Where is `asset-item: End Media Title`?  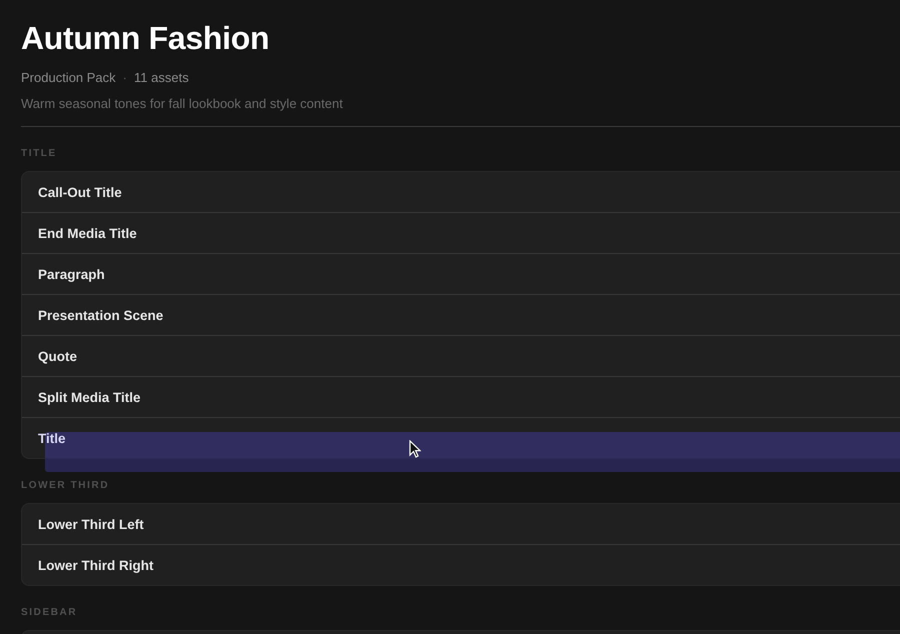 asset-item: End Media Title is located at coordinates (87, 233).